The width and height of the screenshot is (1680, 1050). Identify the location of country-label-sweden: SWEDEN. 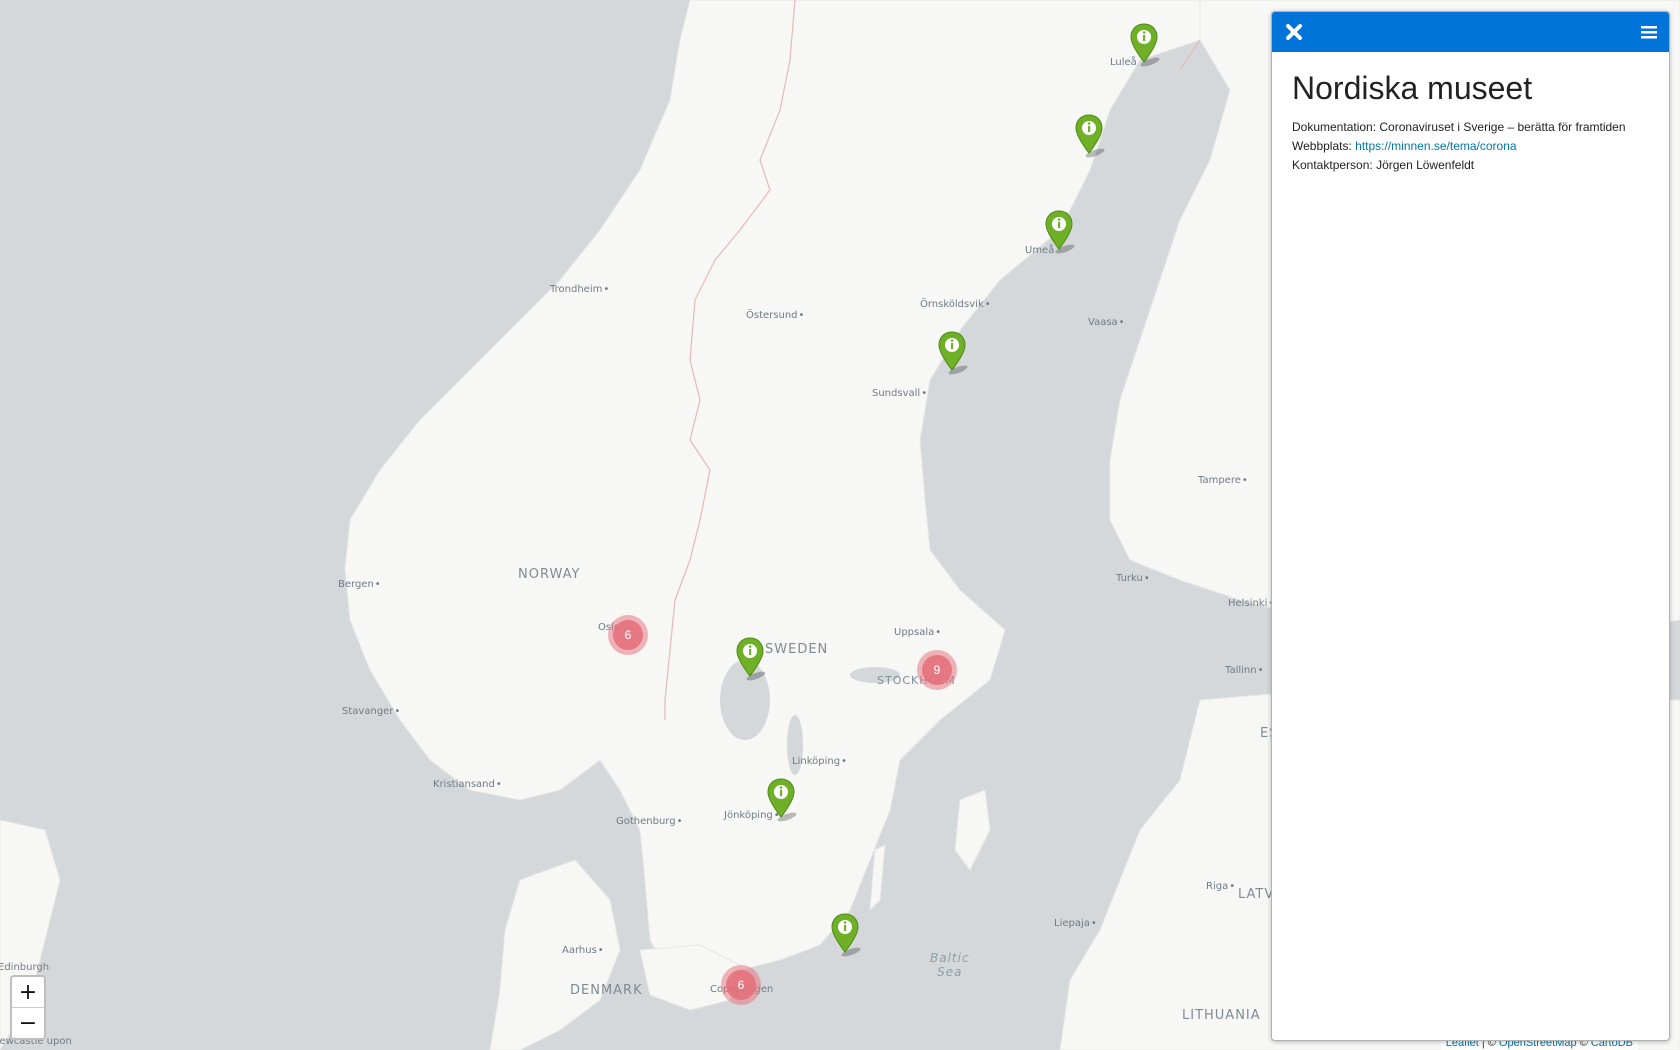
(797, 649).